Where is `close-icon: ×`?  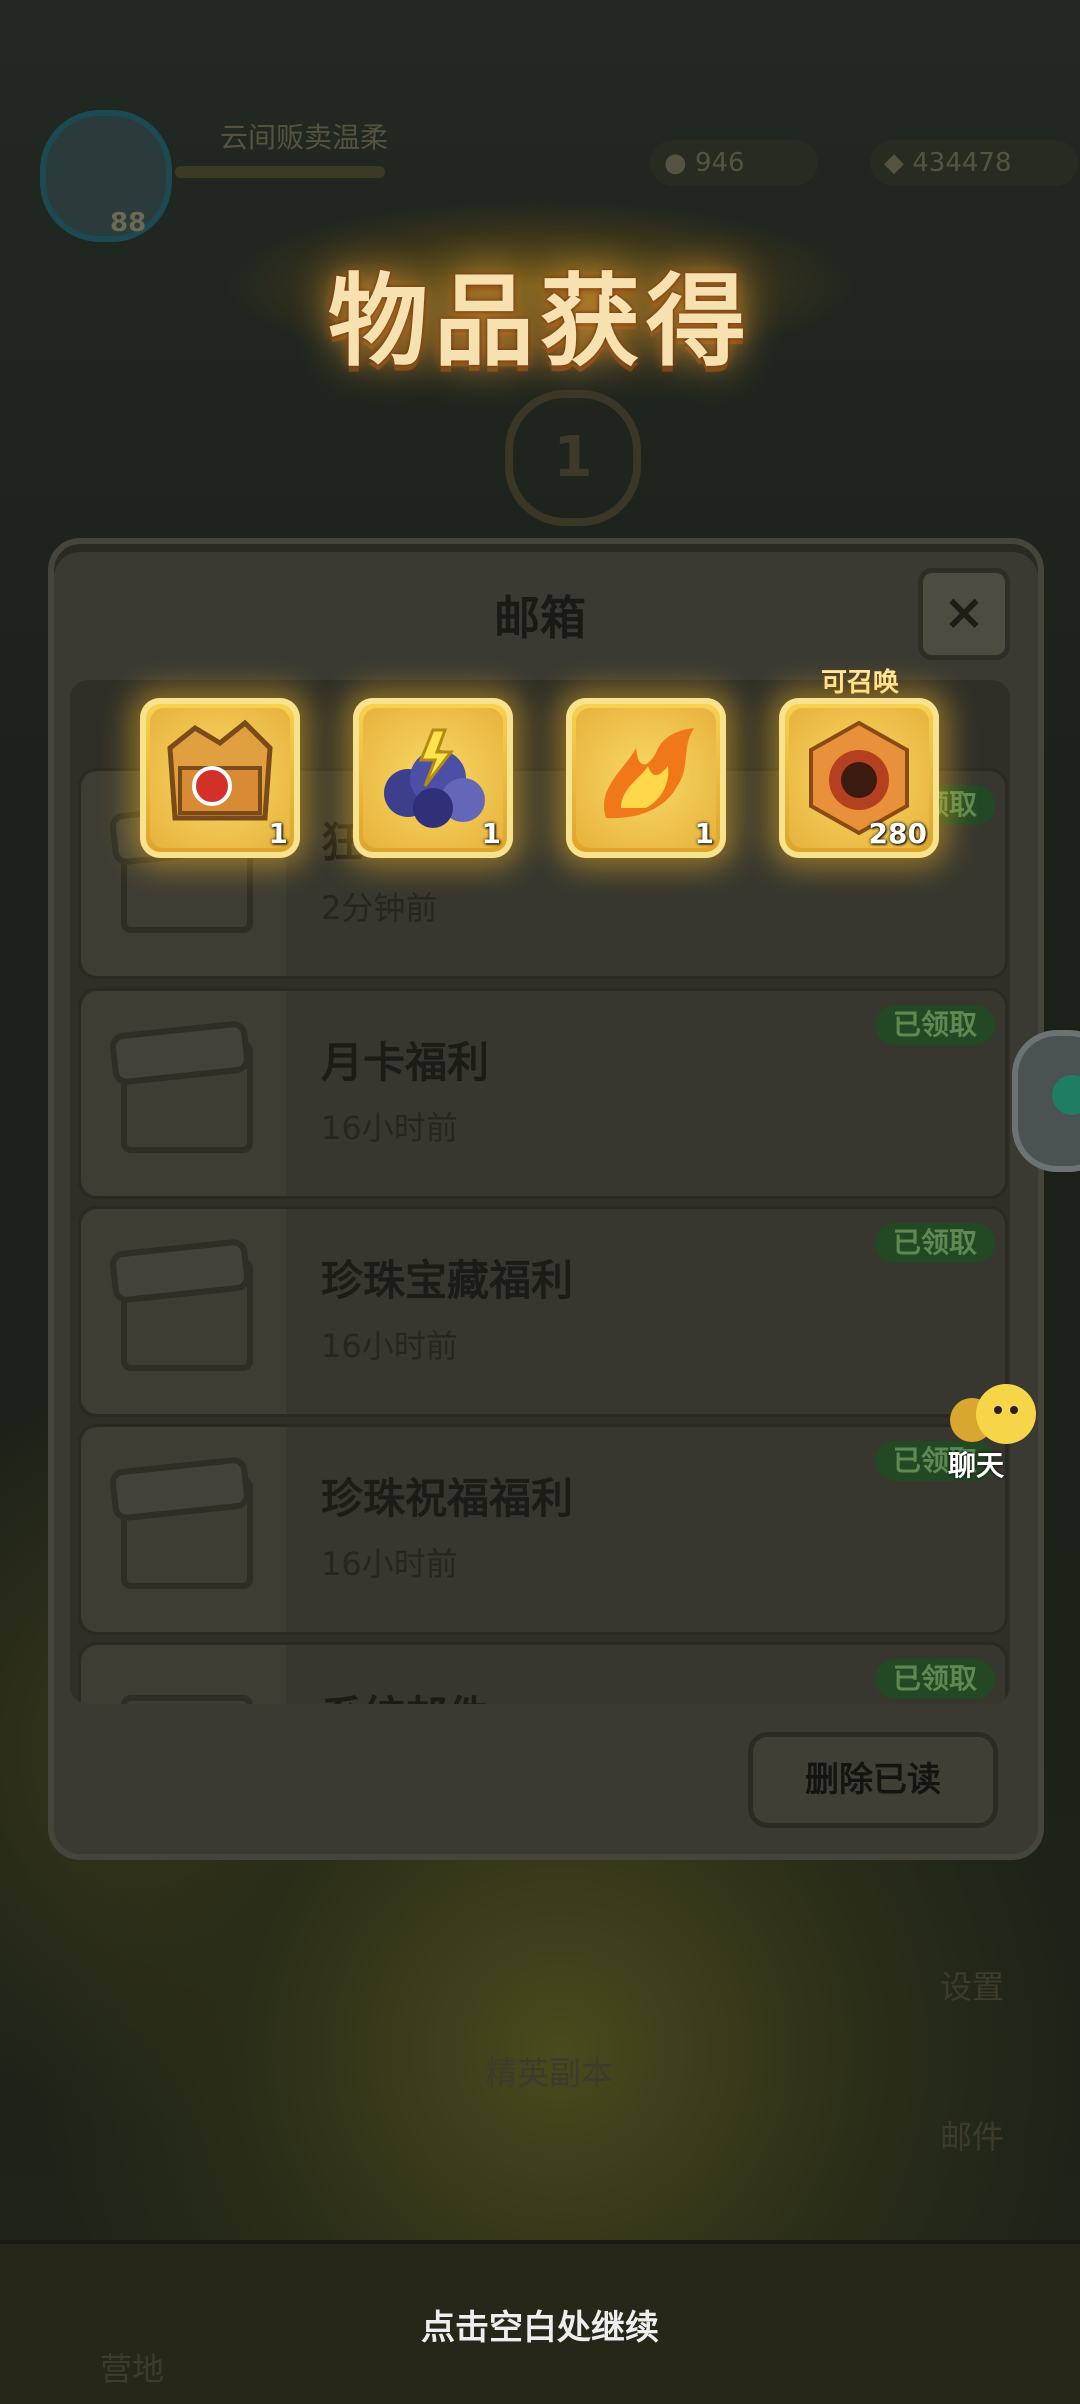
close-icon: × is located at coordinates (964, 612).